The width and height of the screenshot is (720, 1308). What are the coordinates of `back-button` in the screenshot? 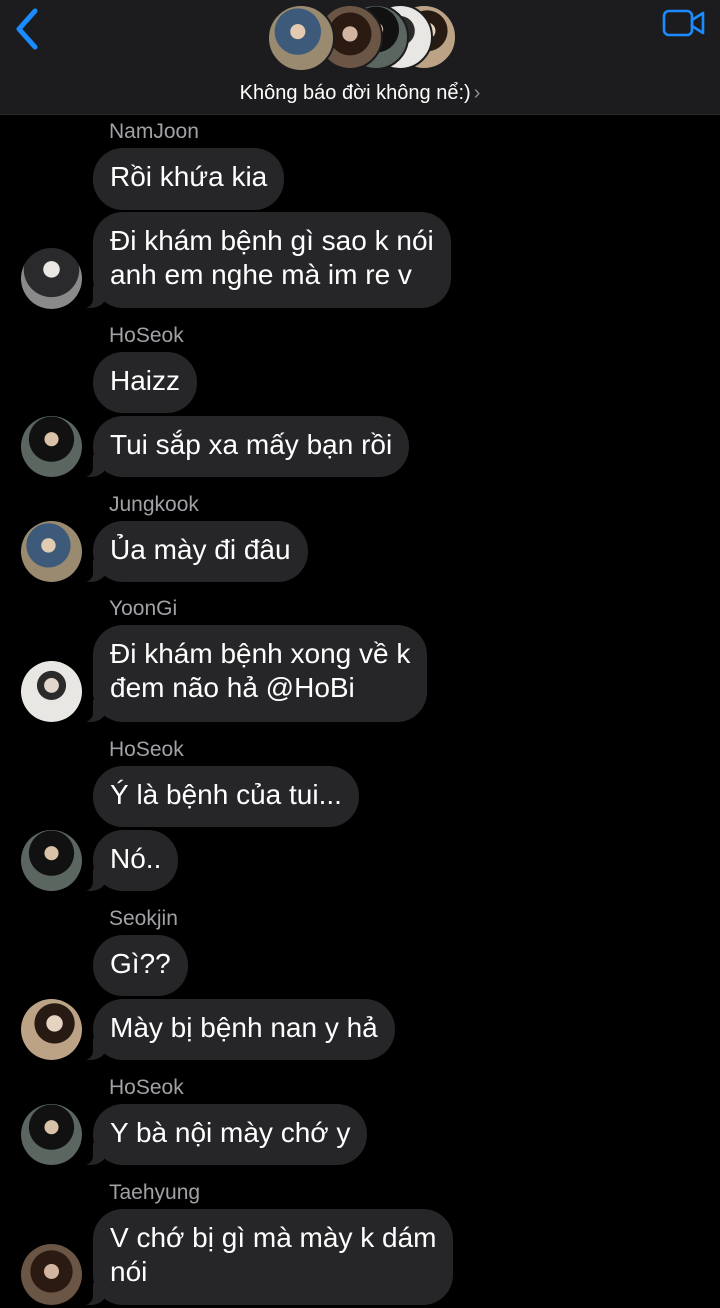 It's located at (28, 29).